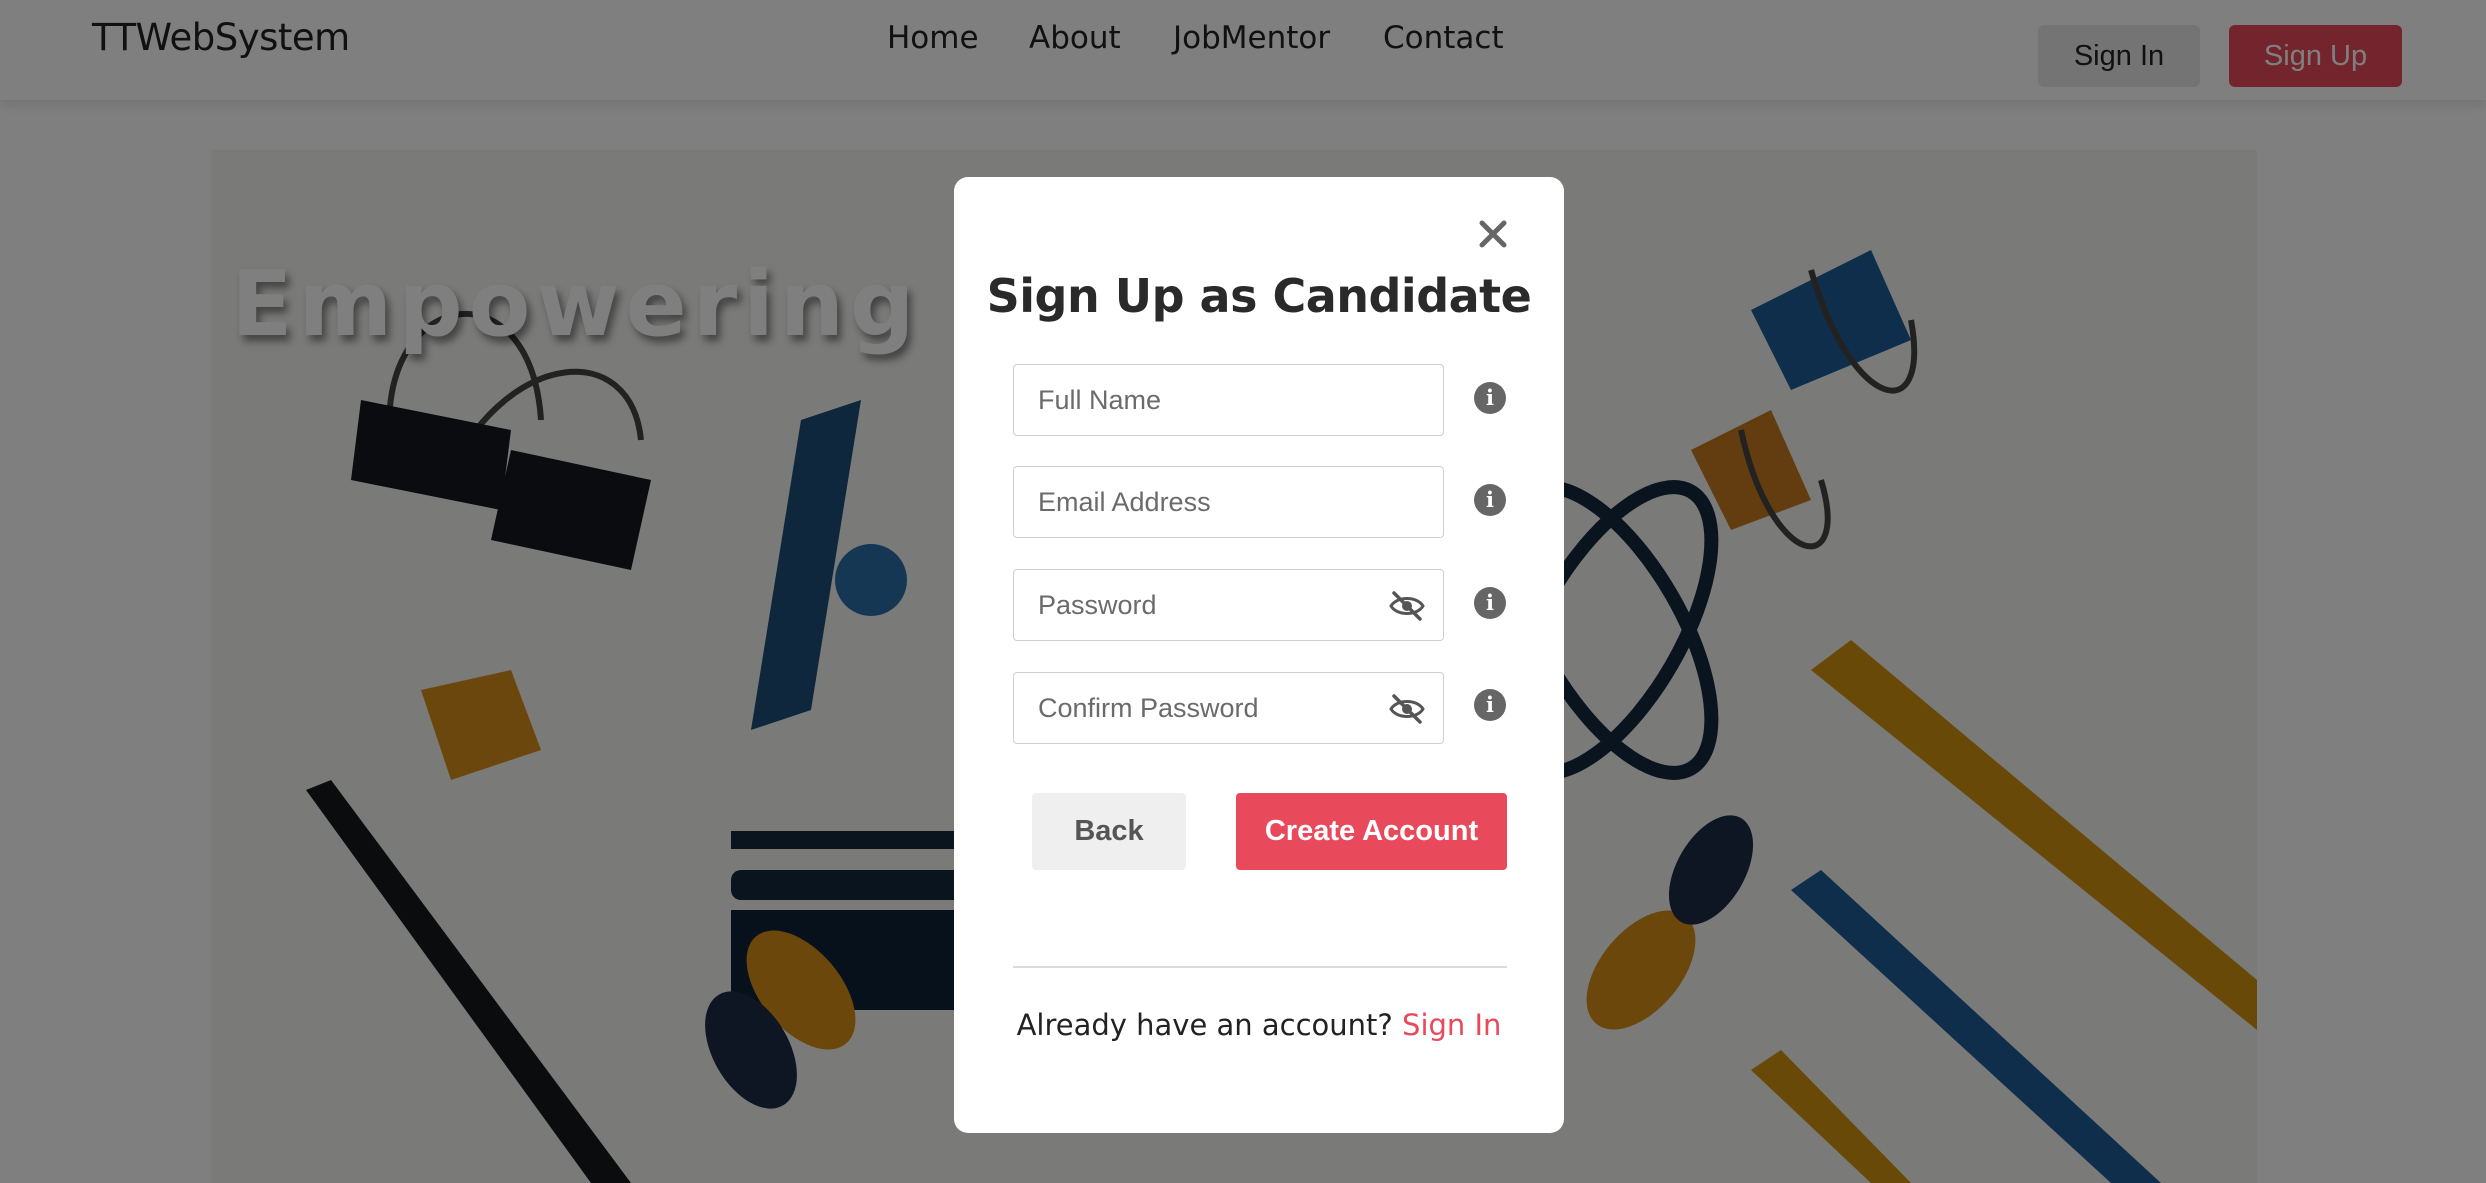 The width and height of the screenshot is (2486, 1183). I want to click on email-field, so click(1228, 502).